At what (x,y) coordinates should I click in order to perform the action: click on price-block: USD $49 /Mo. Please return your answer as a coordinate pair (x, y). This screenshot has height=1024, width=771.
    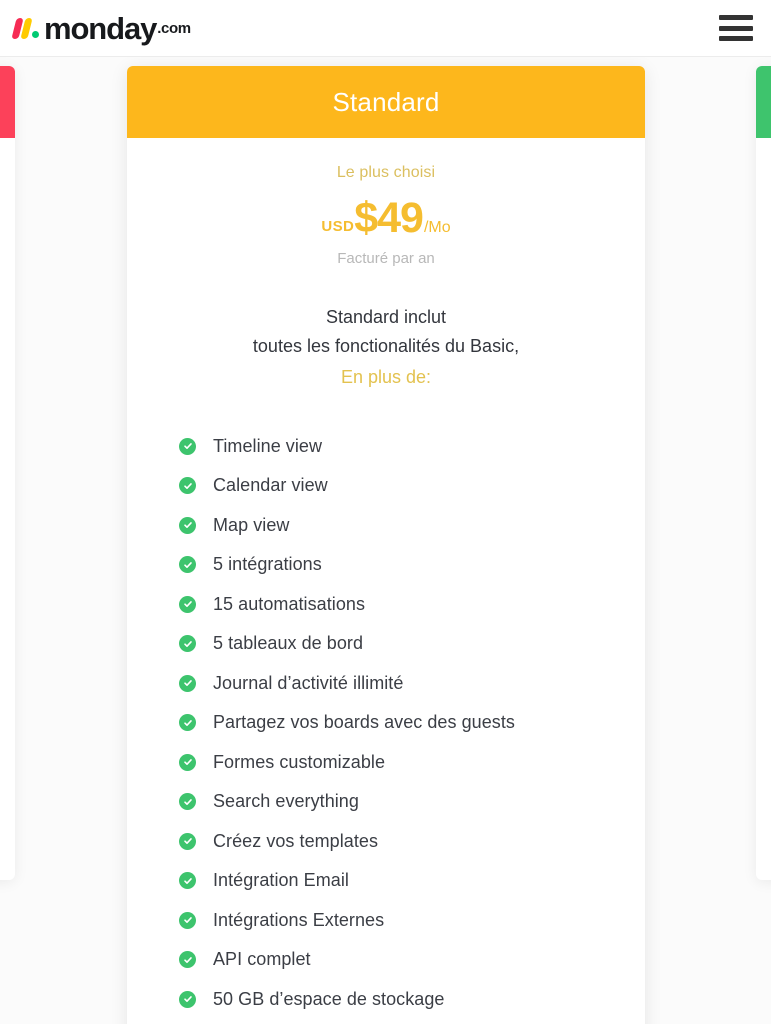
    Looking at the image, I should click on (386, 218).